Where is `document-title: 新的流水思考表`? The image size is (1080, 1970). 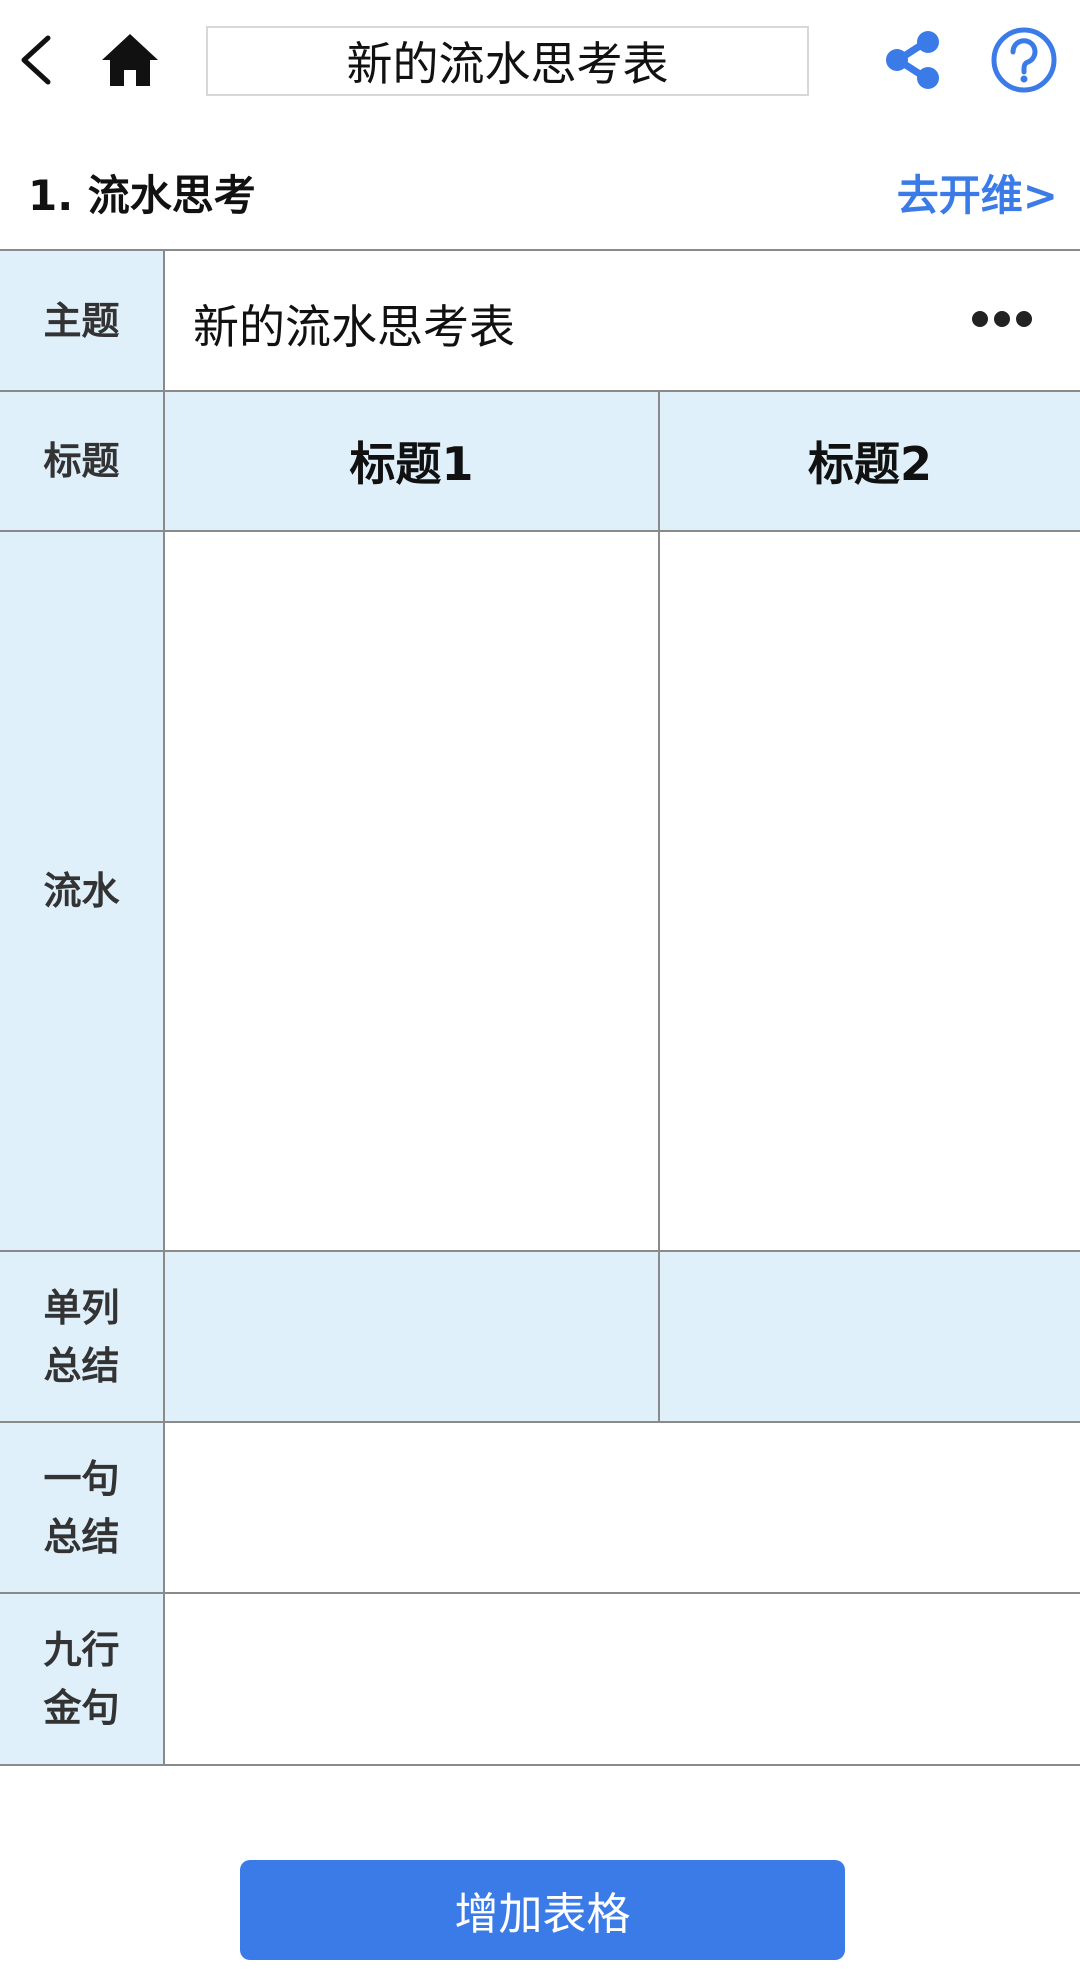 document-title: 新的流水思考表 is located at coordinates (507, 61).